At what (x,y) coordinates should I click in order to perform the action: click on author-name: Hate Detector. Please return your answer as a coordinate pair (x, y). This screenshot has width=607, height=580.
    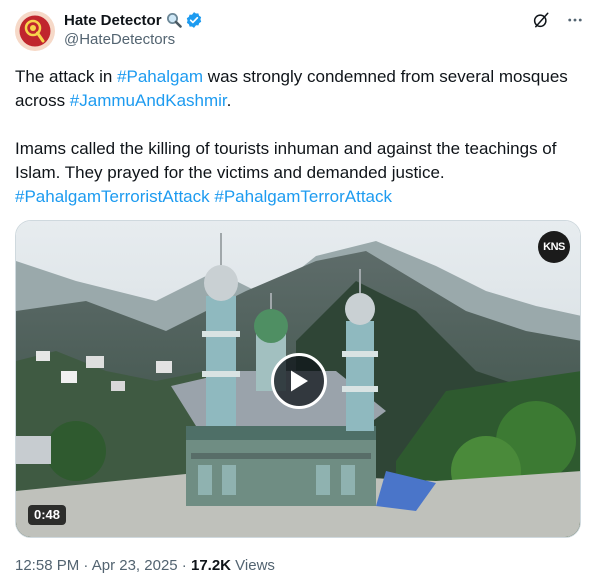
    Looking at the image, I should click on (113, 20).